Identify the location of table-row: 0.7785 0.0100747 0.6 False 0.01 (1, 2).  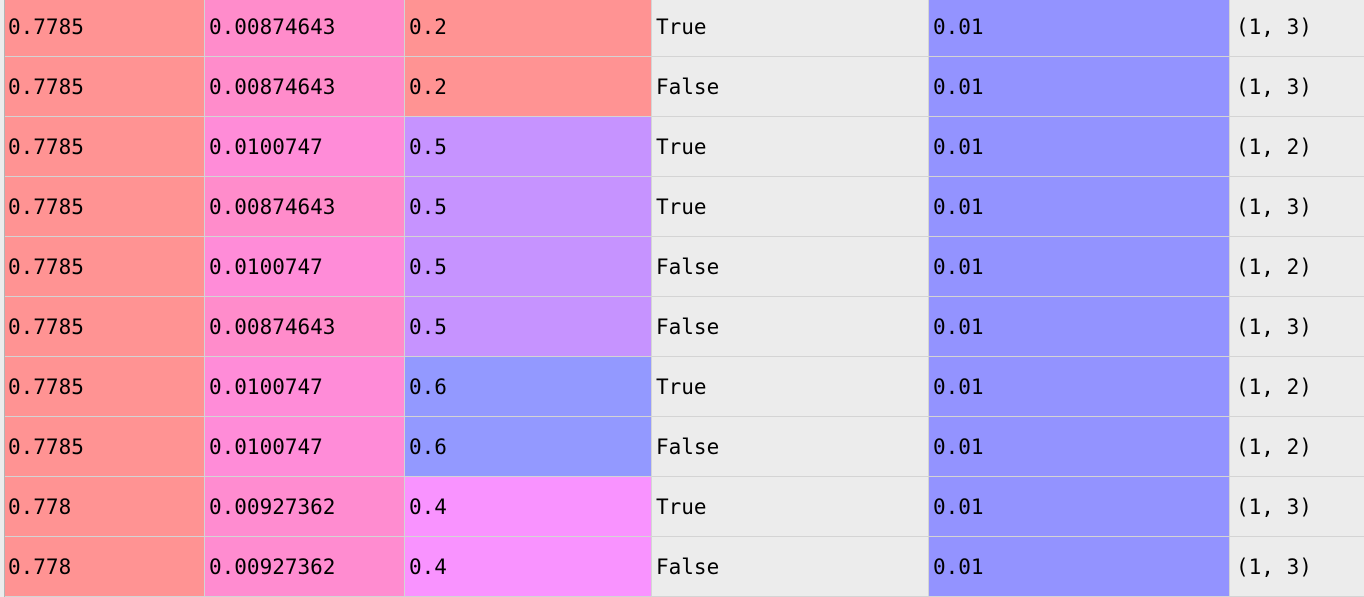
(684, 447).